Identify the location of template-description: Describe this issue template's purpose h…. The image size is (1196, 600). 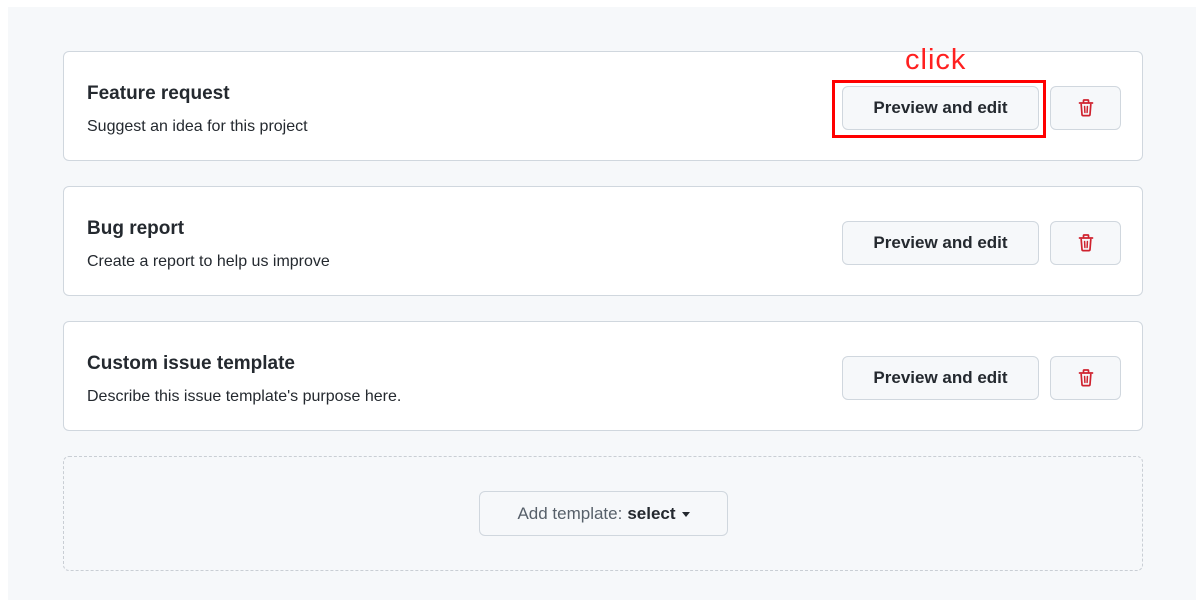
(244, 396).